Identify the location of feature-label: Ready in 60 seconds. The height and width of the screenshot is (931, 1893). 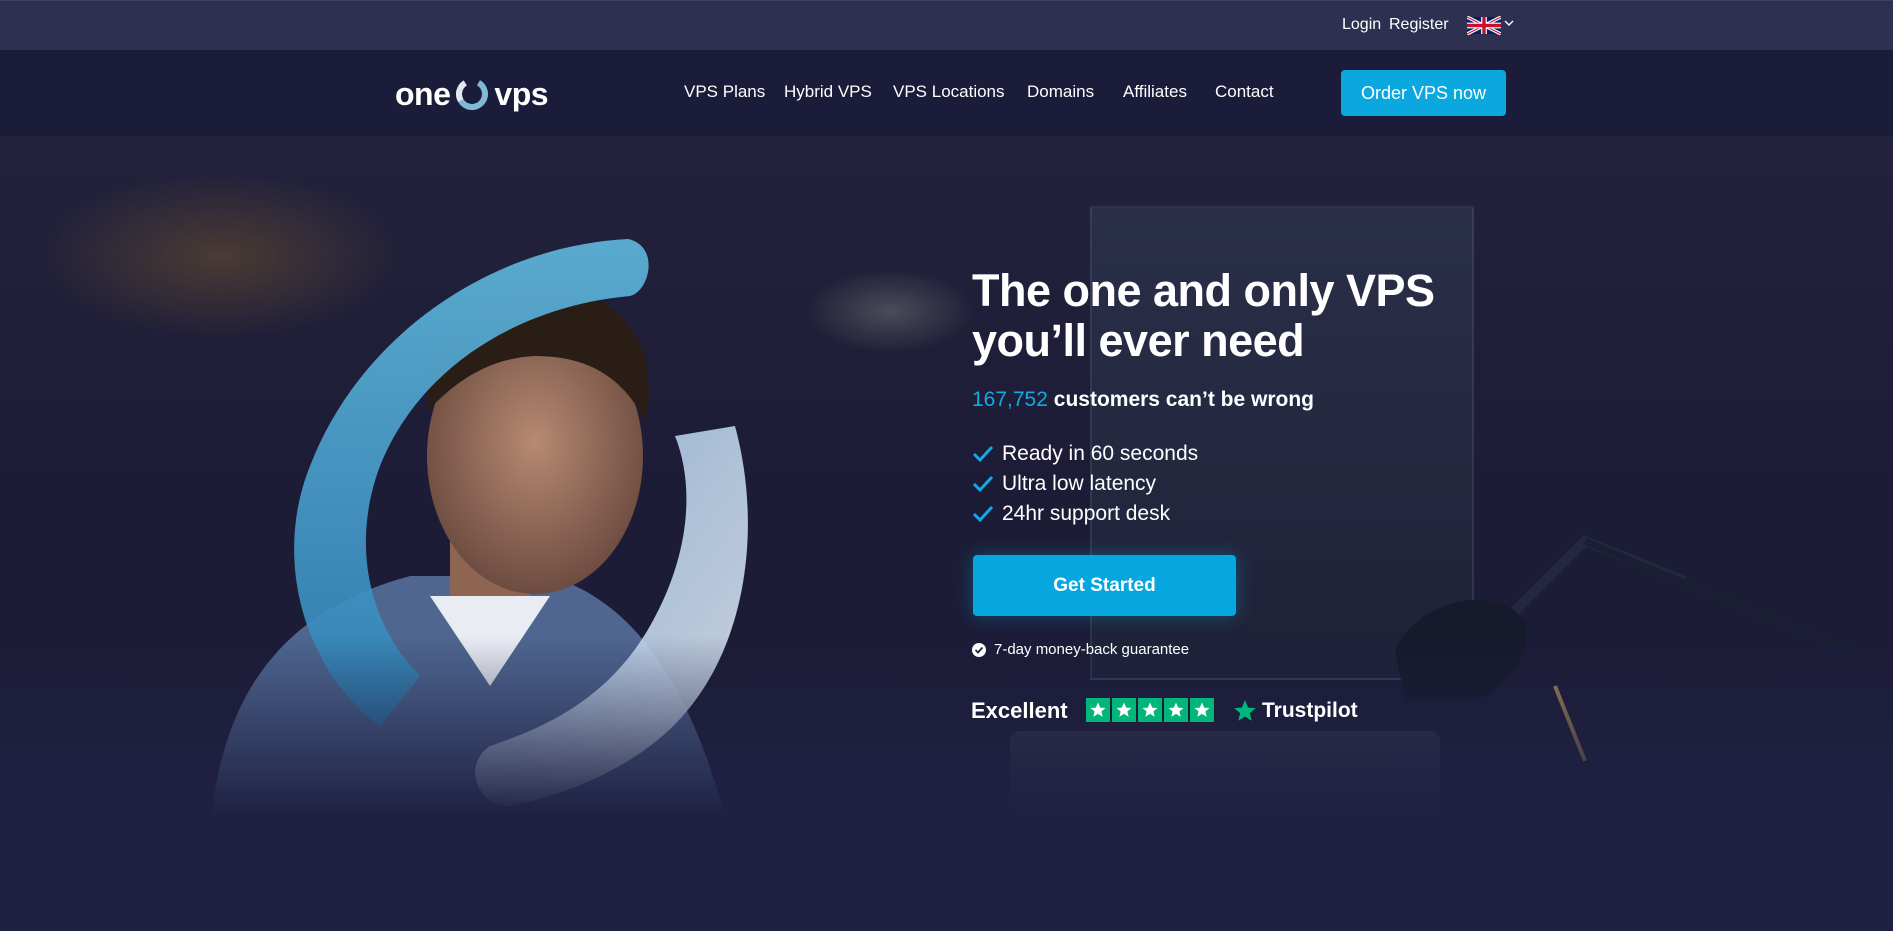
(1100, 453).